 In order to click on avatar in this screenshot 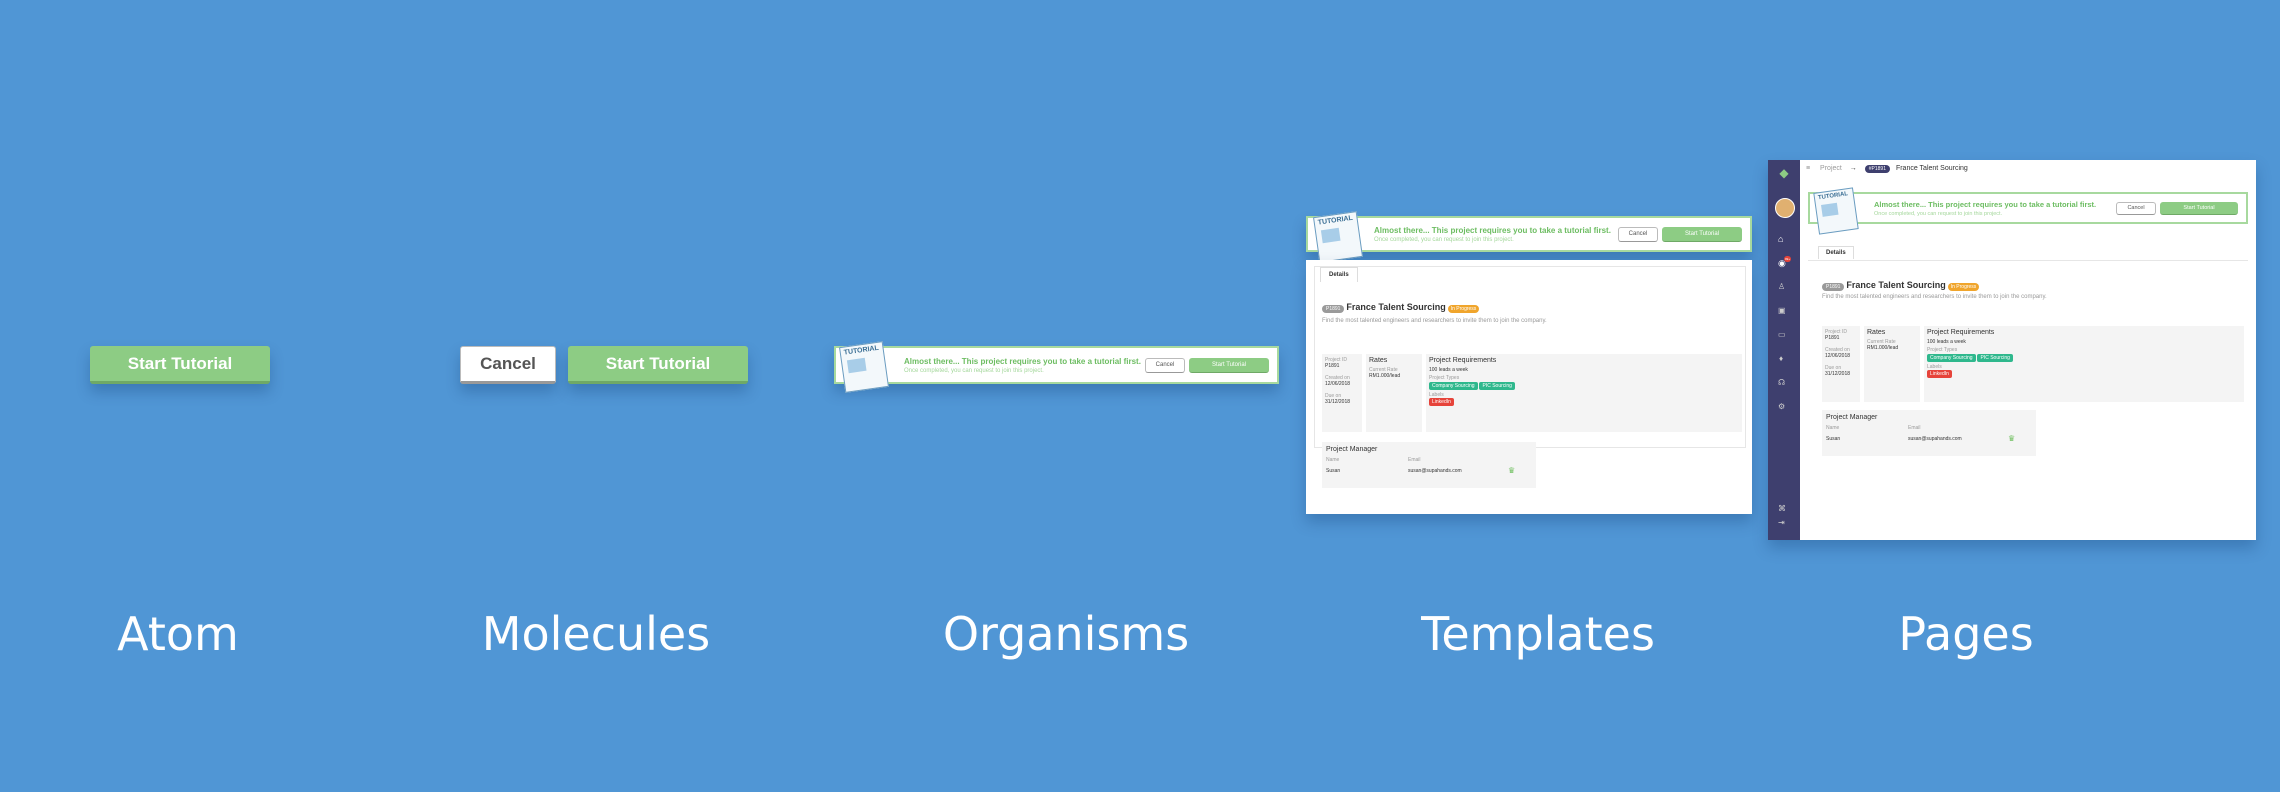, I will do `click(1785, 208)`.